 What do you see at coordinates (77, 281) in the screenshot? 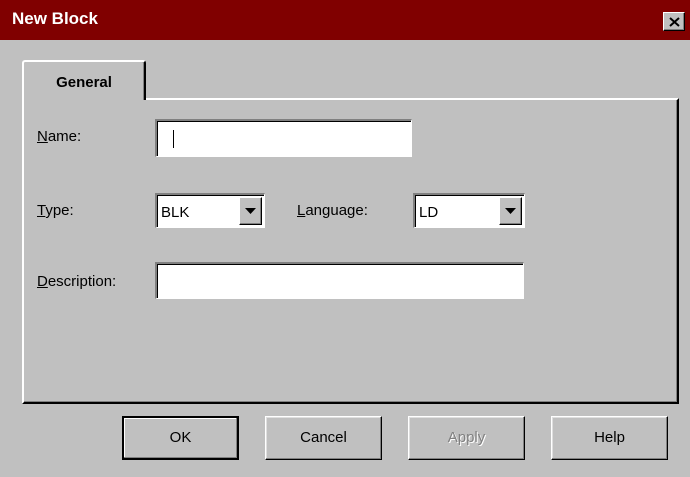
I see `description-label: Description:` at bounding box center [77, 281].